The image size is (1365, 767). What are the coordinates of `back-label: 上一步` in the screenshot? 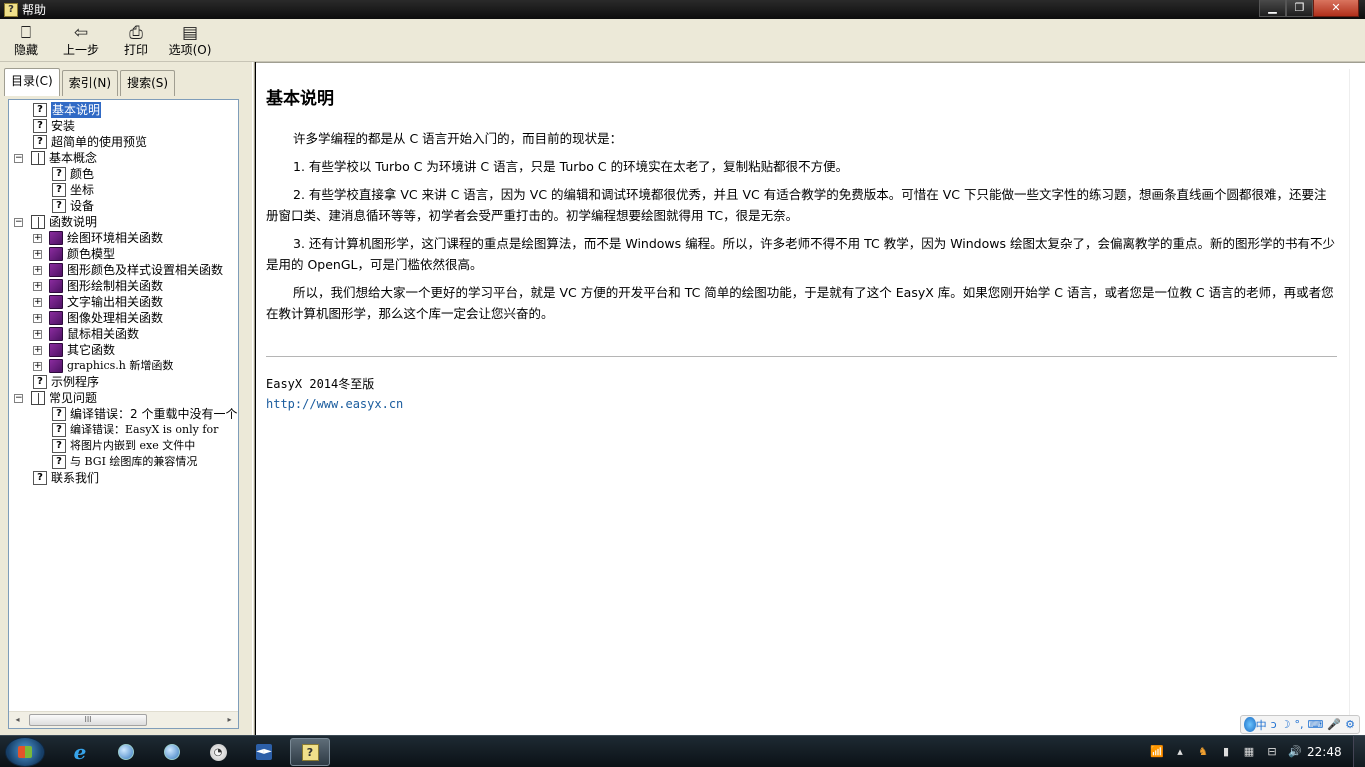 It's located at (80, 50).